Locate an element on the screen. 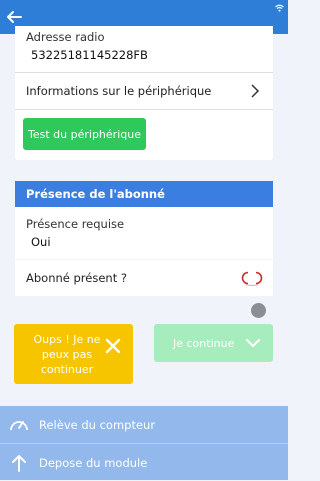 The height and width of the screenshot is (481, 320). cannot-continue-button: Oups ! Je ne peux pas continuer is located at coordinates (73, 354).